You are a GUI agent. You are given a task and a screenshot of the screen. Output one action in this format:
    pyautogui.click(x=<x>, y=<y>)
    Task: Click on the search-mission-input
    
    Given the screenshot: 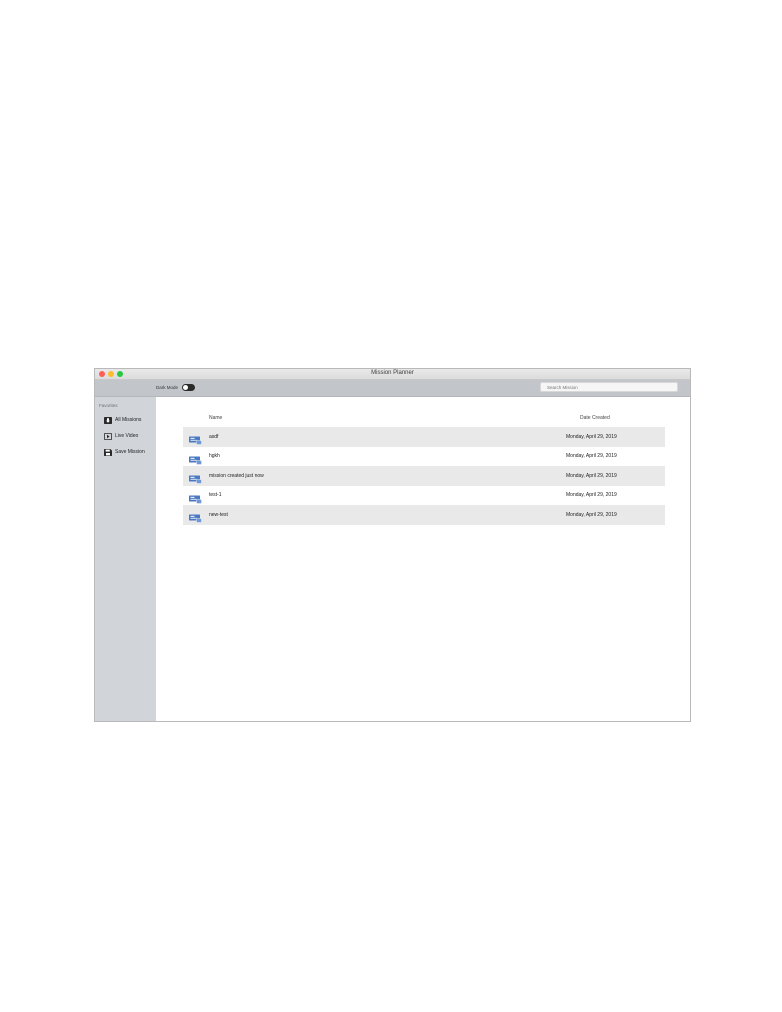 What is the action you would take?
    pyautogui.click(x=609, y=387)
    